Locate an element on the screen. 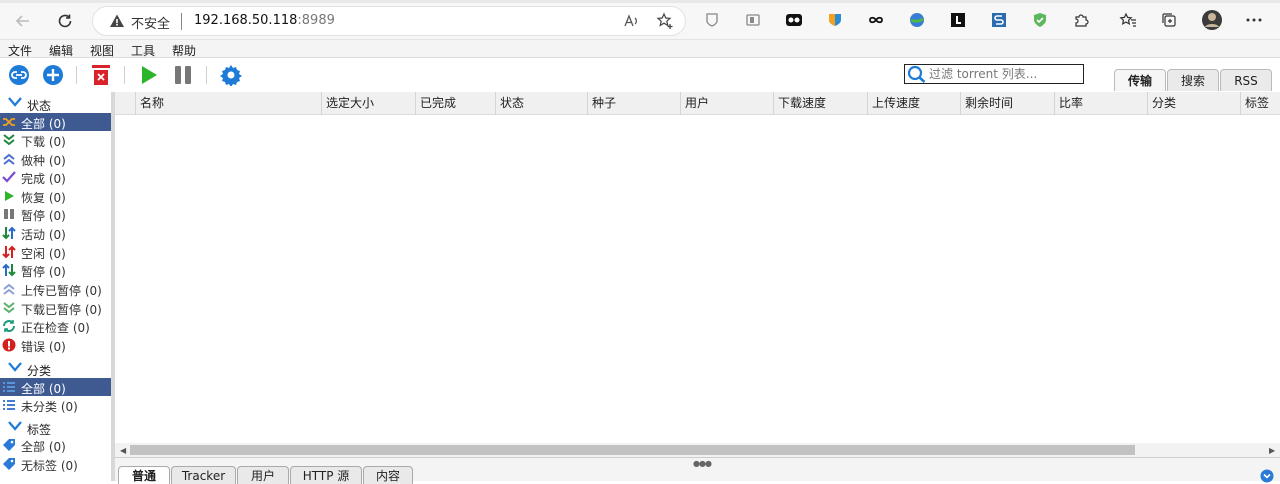  status-item-download-stalled: 下载已暂停 (0) is located at coordinates (55, 308).